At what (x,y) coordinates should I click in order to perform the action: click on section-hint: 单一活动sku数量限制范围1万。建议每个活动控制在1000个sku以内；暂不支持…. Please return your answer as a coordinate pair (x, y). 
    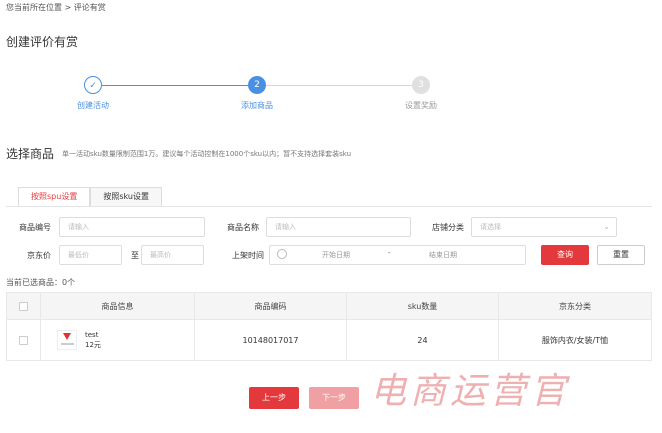
    Looking at the image, I should click on (207, 154).